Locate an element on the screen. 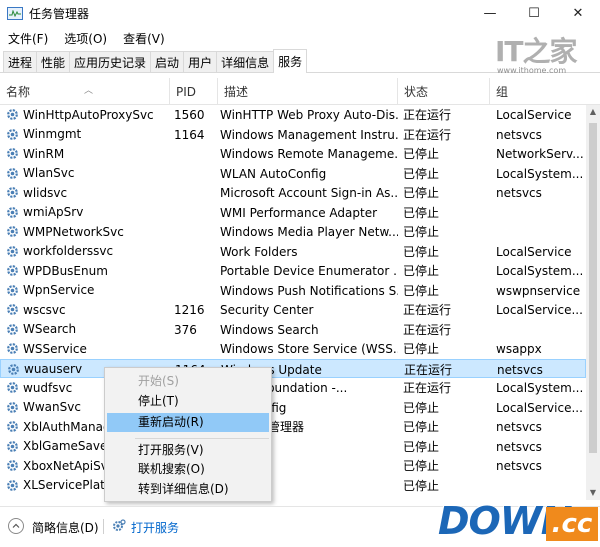 This screenshot has height=547, width=600. service-name-cell: WlanSvc is located at coordinates (85, 174).